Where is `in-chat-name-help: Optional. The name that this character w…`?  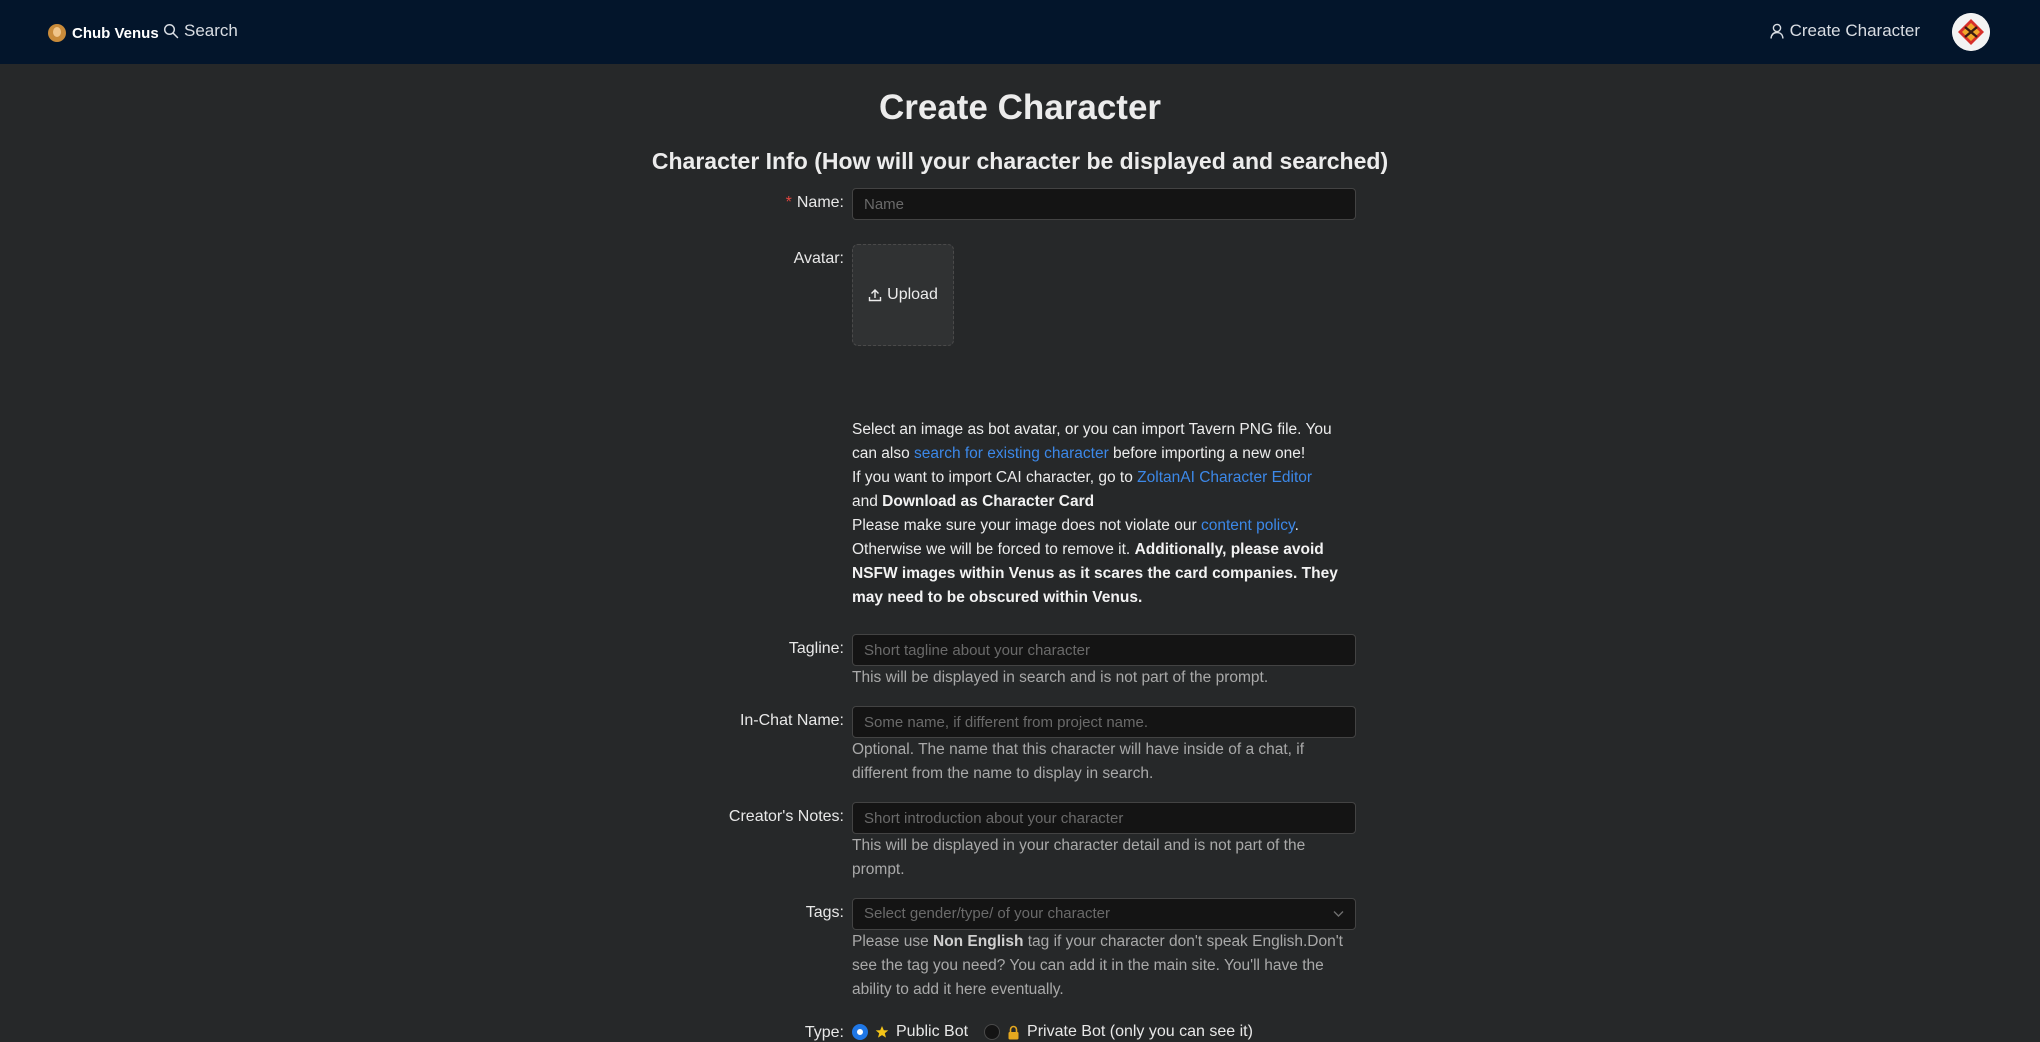 in-chat-name-help: Optional. The name that this character w… is located at coordinates (1078, 761).